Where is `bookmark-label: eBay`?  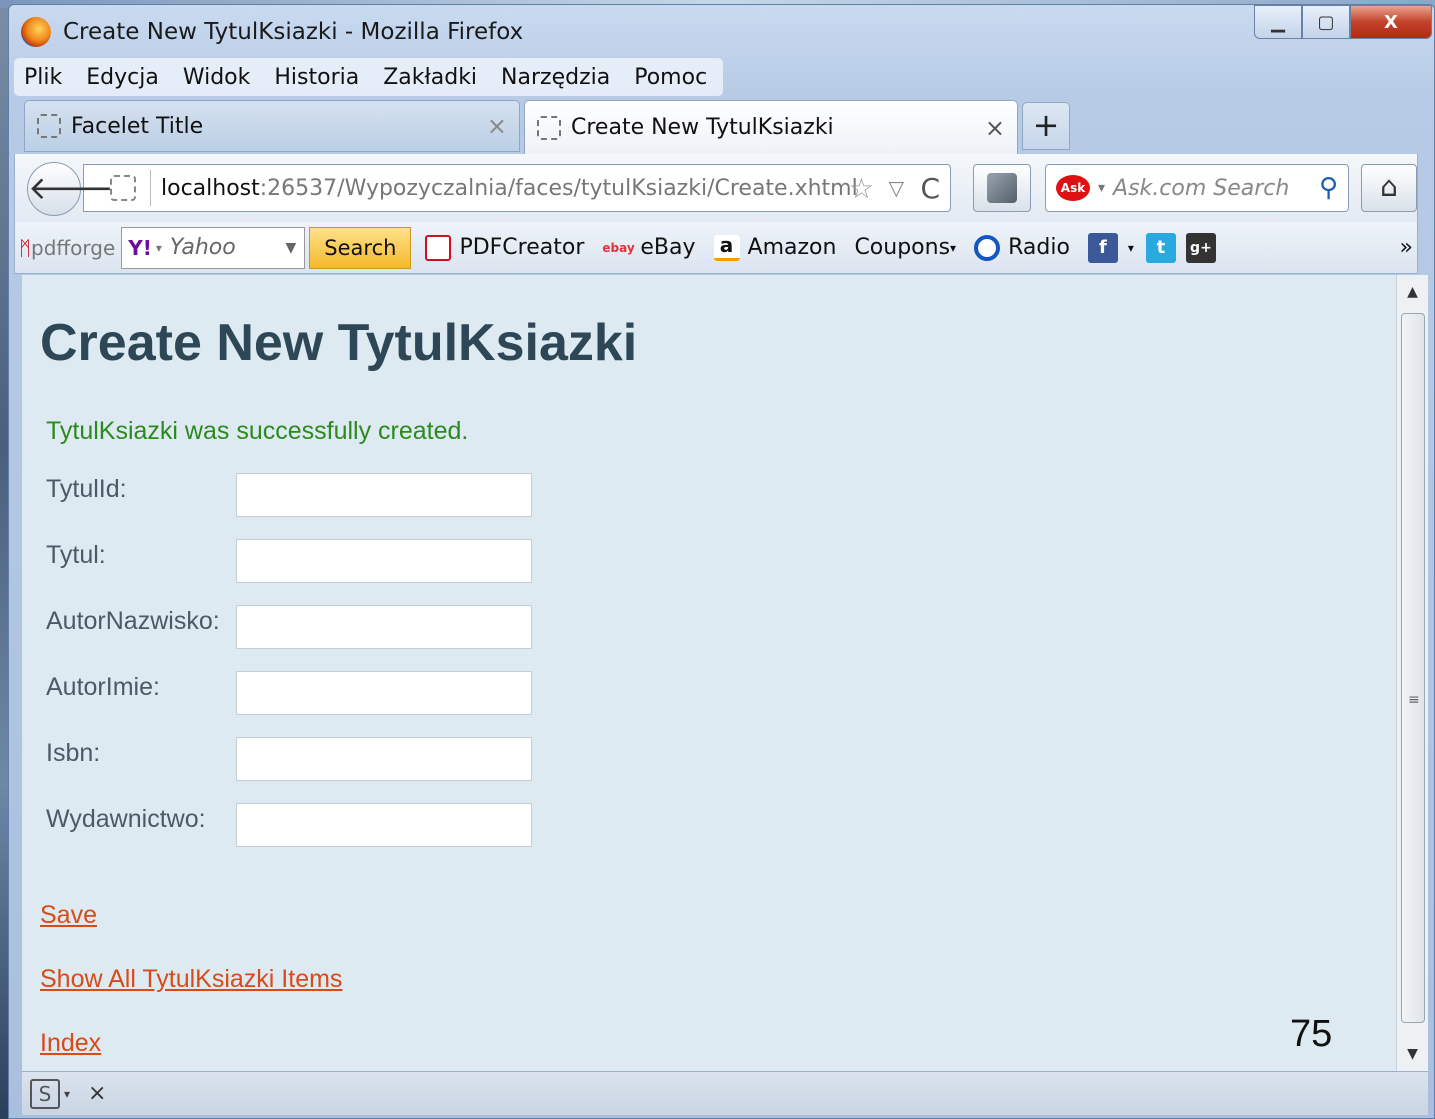
bookmark-label: eBay is located at coordinates (668, 247).